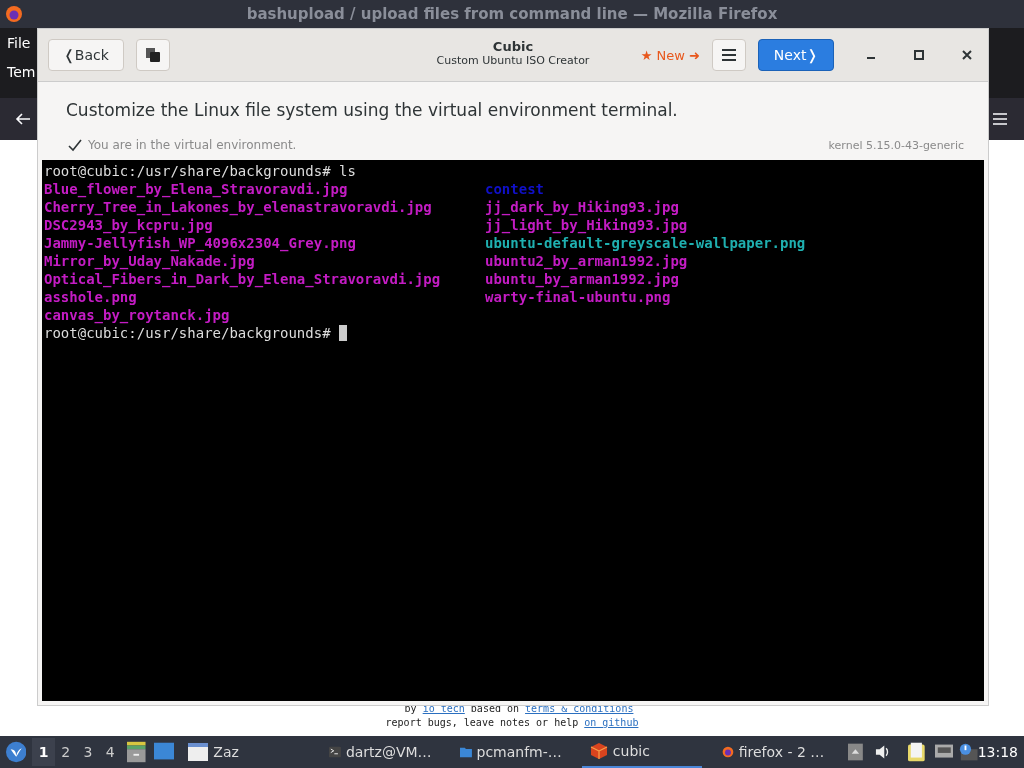 Image resolution: width=1024 pixels, height=768 pixels. Describe the element at coordinates (611, 722) in the screenshot. I see `footer-link: on github` at that location.